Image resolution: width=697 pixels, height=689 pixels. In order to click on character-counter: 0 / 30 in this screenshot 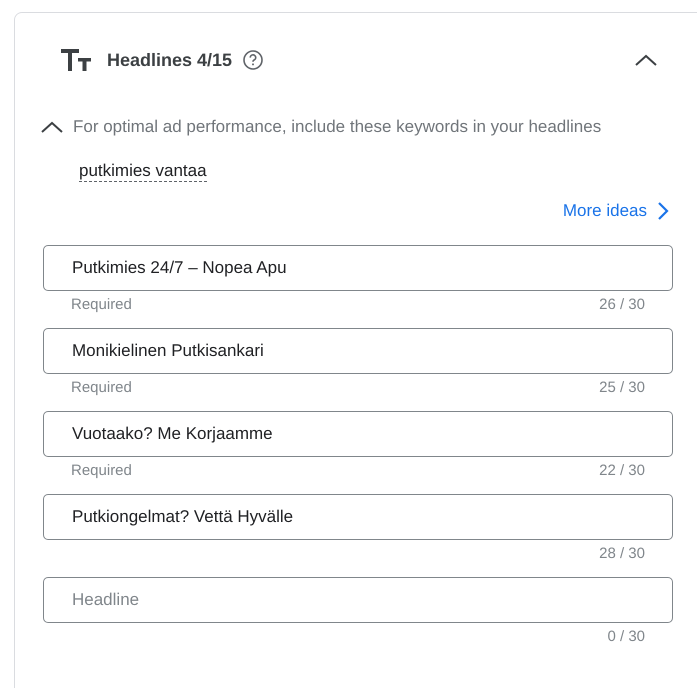, I will do `click(626, 637)`.